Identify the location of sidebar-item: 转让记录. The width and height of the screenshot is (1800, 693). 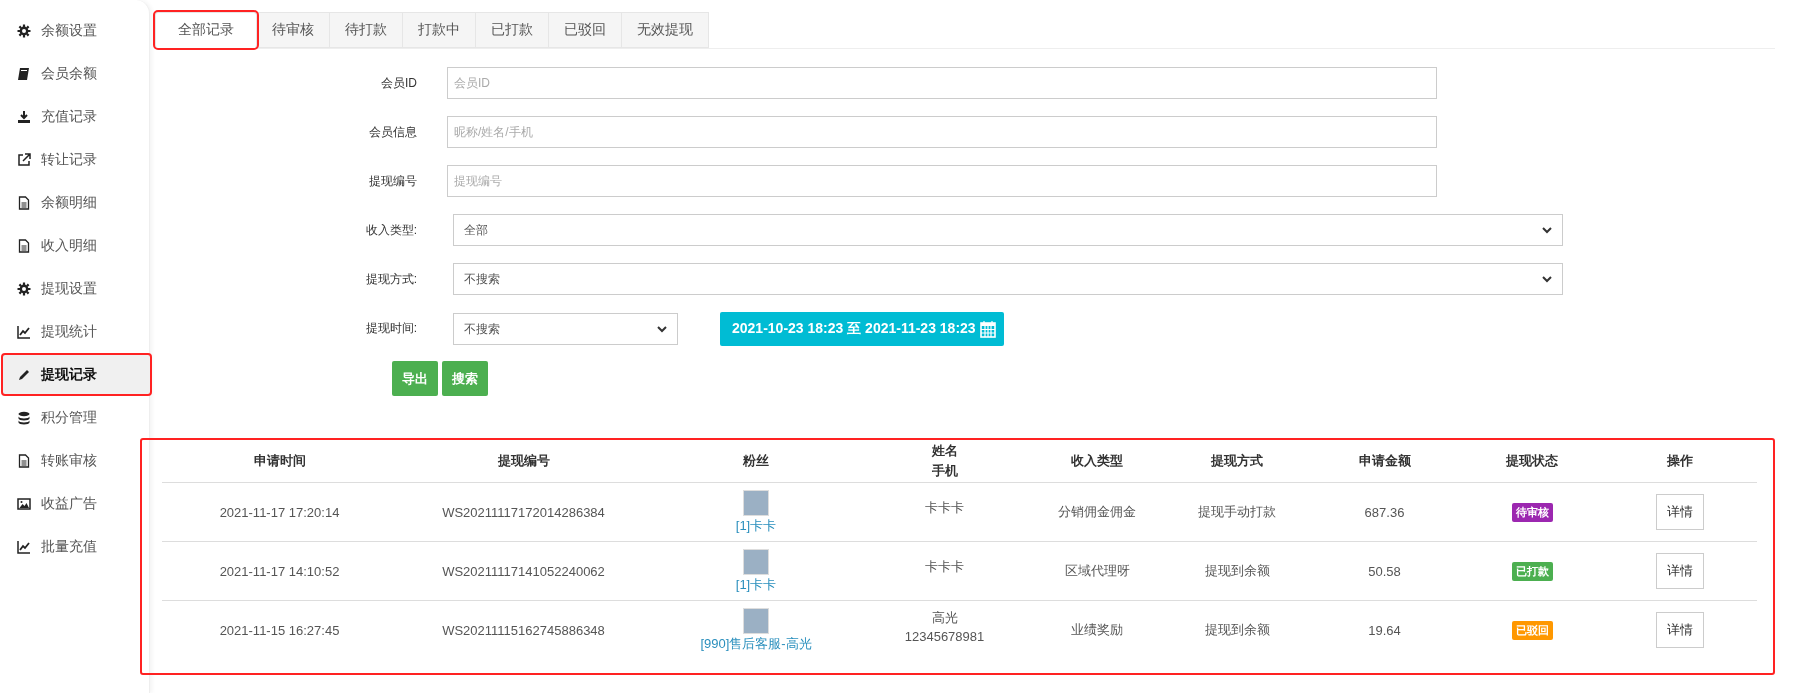
(75, 159).